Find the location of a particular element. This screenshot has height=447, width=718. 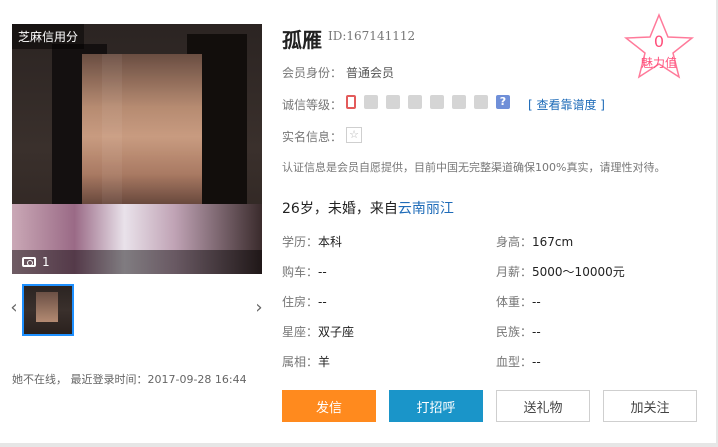

online-status: 她不在线， 最近登录时间：2017-09-28 16:44 is located at coordinates (129, 379).